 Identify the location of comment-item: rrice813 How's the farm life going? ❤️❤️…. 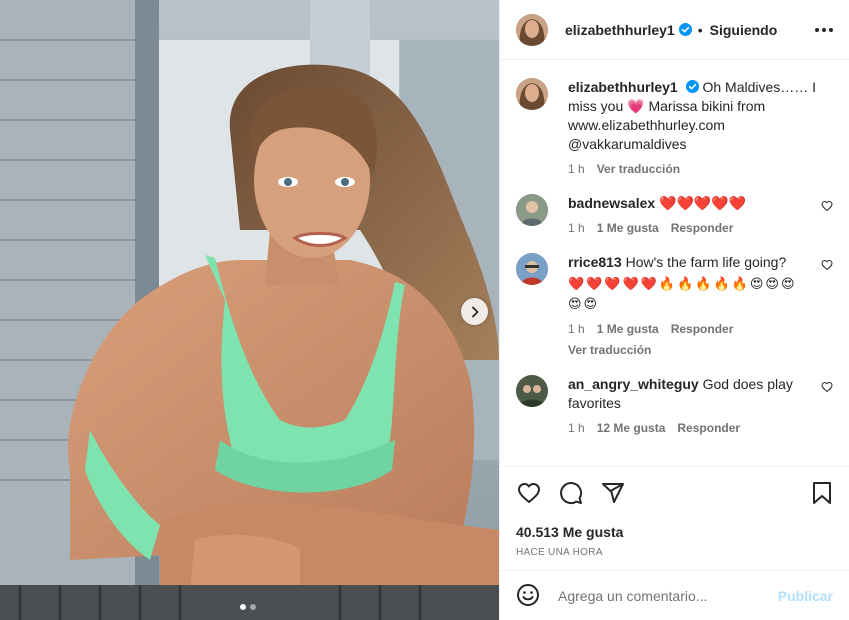
(674, 305).